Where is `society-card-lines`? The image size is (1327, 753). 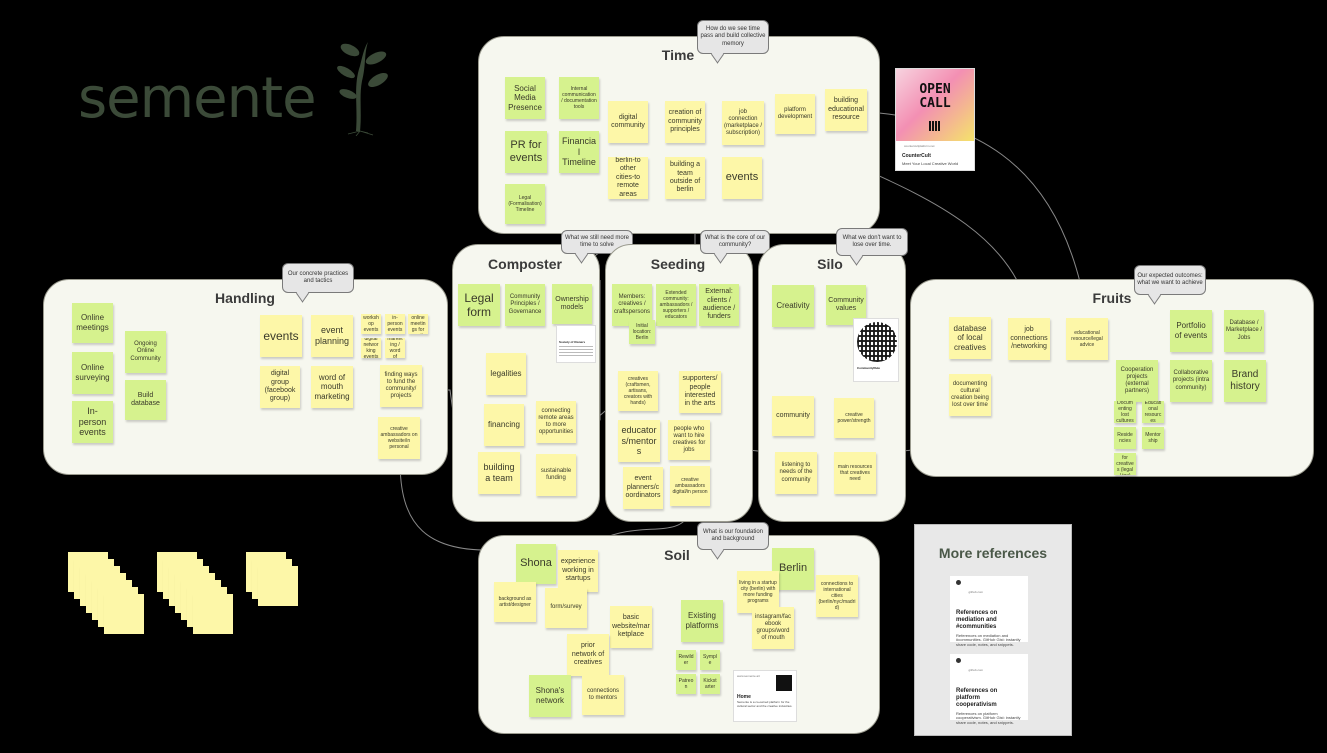
society-card-lines is located at coordinates (576, 351).